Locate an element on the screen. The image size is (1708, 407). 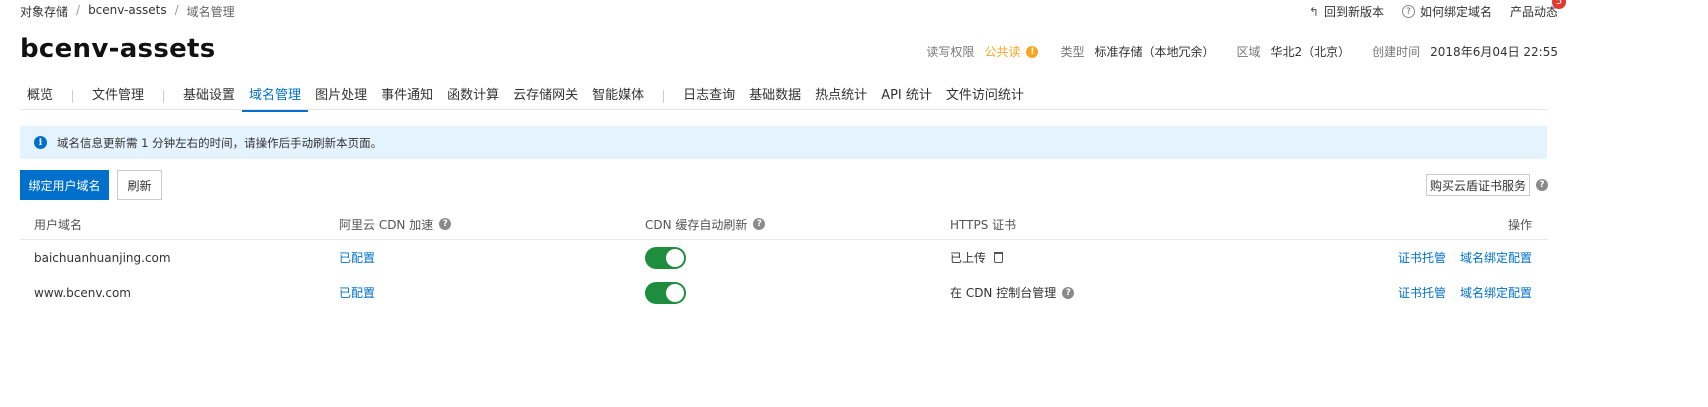
acl-value: 公共读 ! is located at coordinates (1011, 51).